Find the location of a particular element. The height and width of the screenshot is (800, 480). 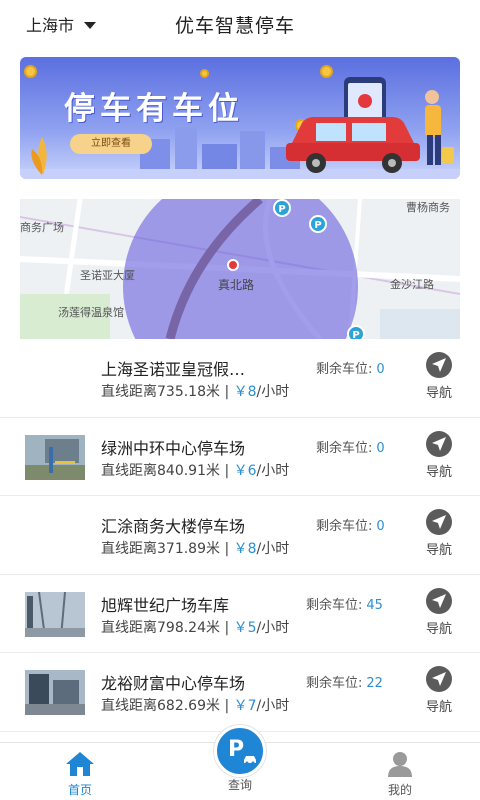

distance: 直线距离371.89米 is located at coordinates (160, 549).